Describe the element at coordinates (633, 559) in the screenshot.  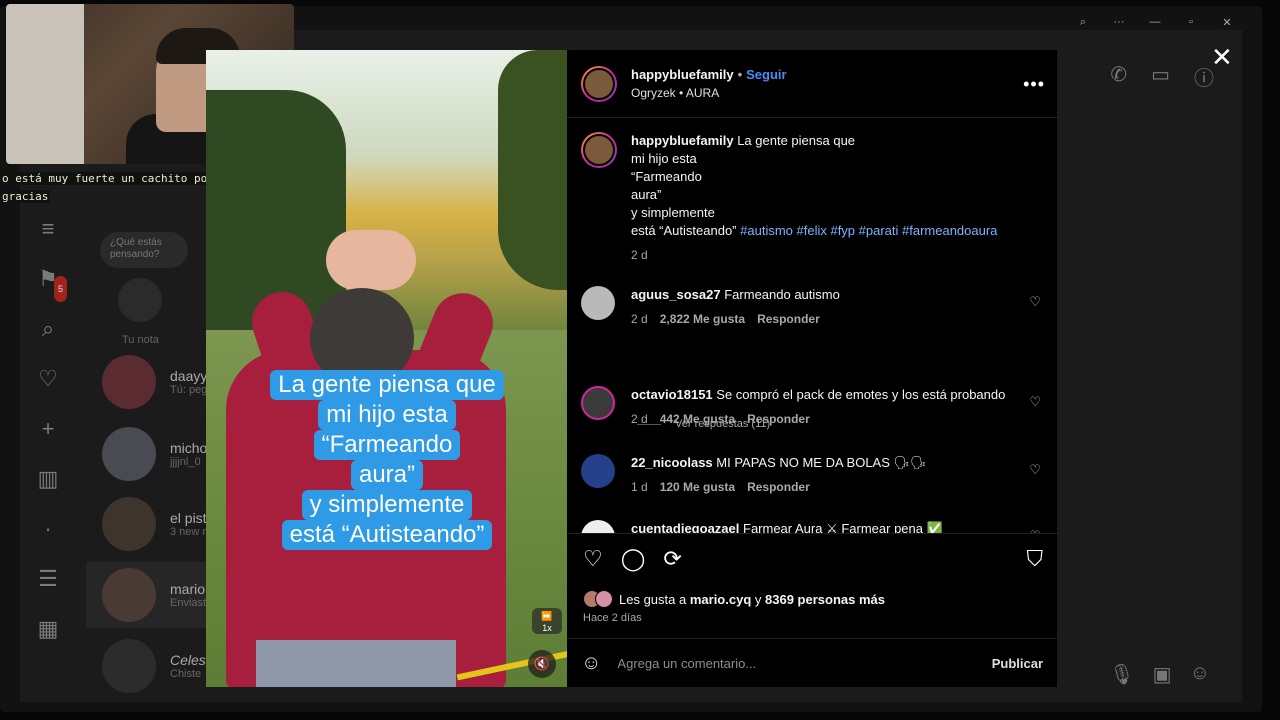
I see `comment-bubble-icon: ◯` at that location.